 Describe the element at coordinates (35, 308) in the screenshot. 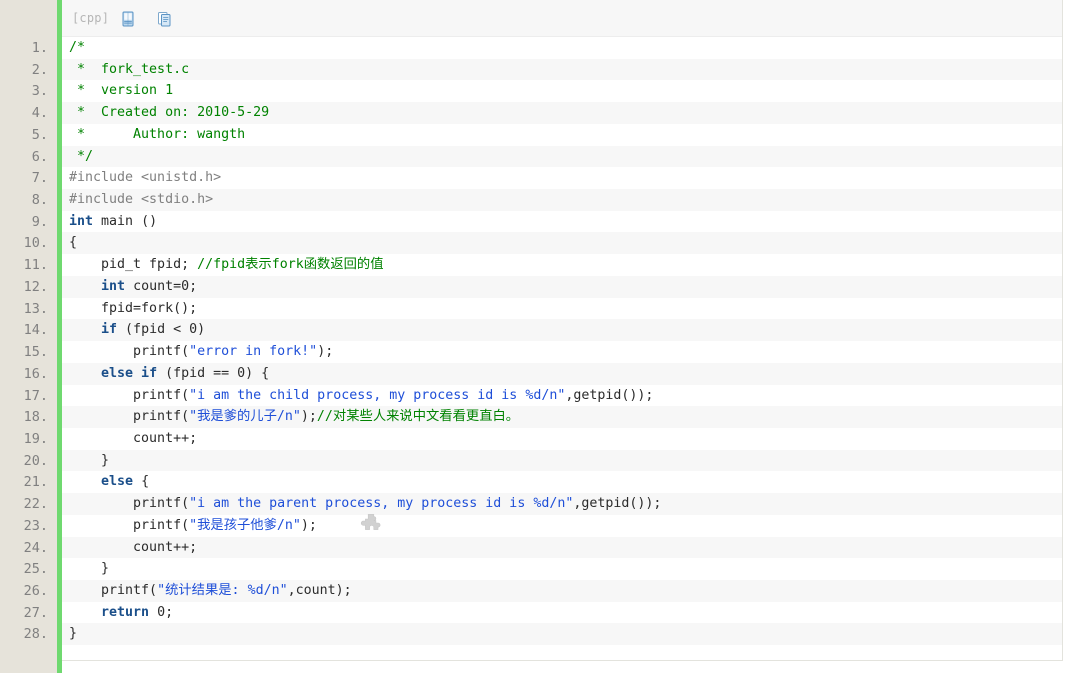

I see `line-number: 13.` at that location.